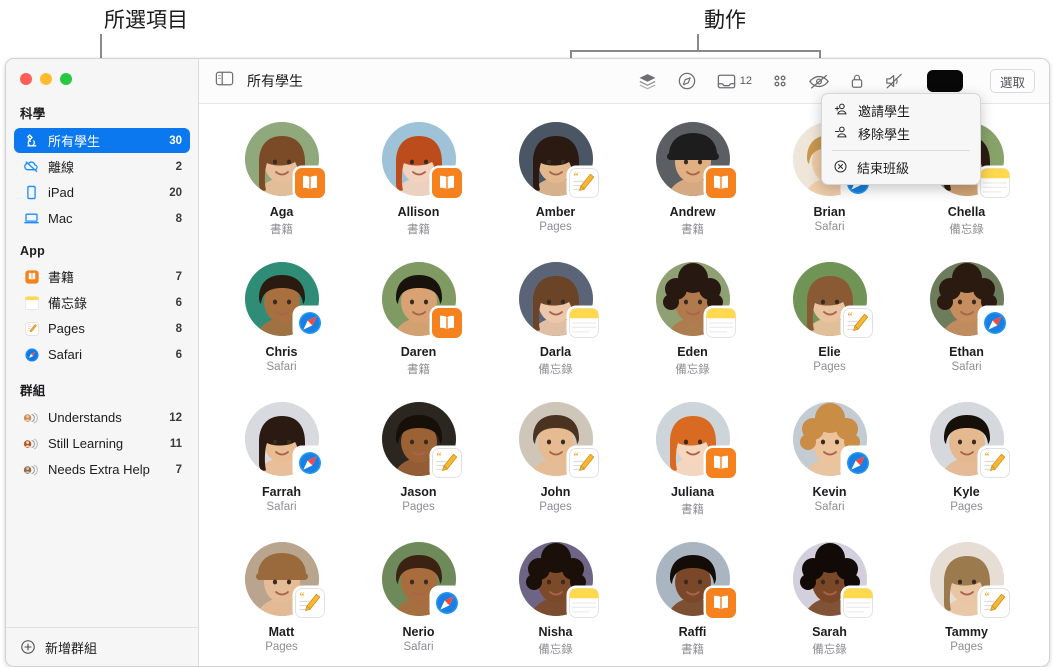 The height and width of the screenshot is (667, 1053). What do you see at coordinates (780, 81) in the screenshot?
I see `grid-group-icon` at bounding box center [780, 81].